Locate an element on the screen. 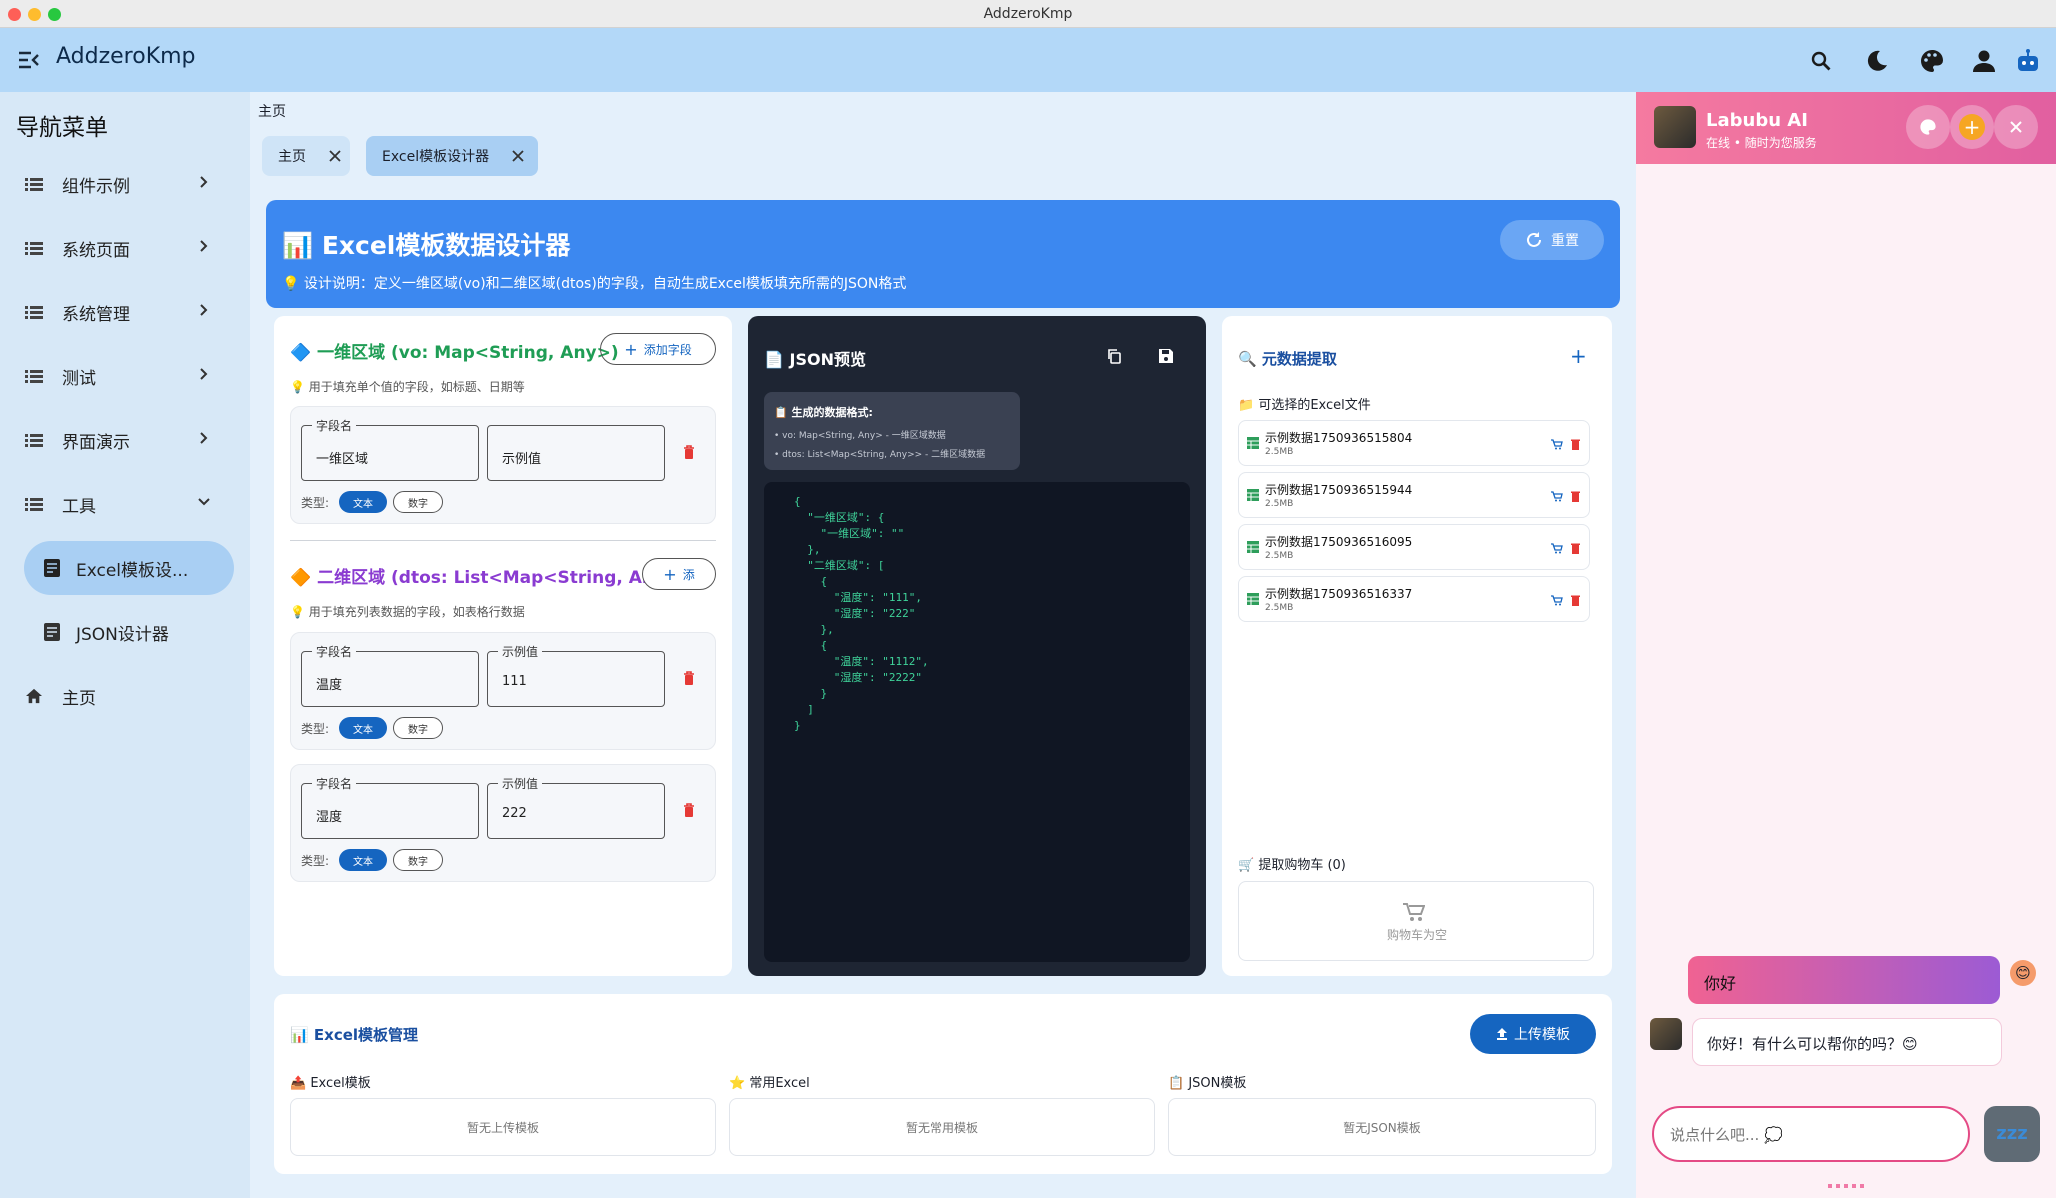 The height and width of the screenshot is (1198, 2056). send-button: zzz is located at coordinates (2012, 1134).